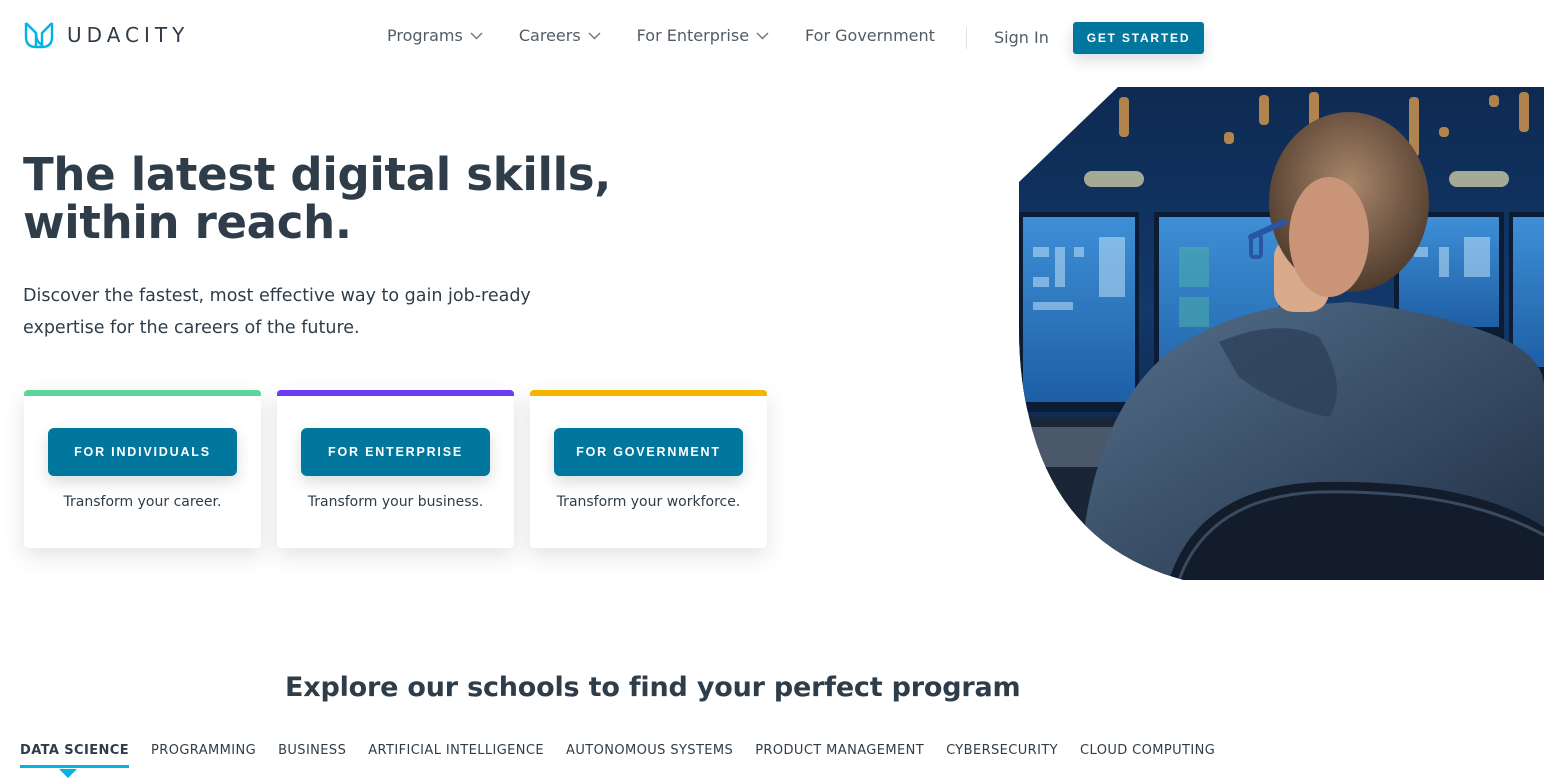  I want to click on tab-business: BUSINESS, so click(312, 755).